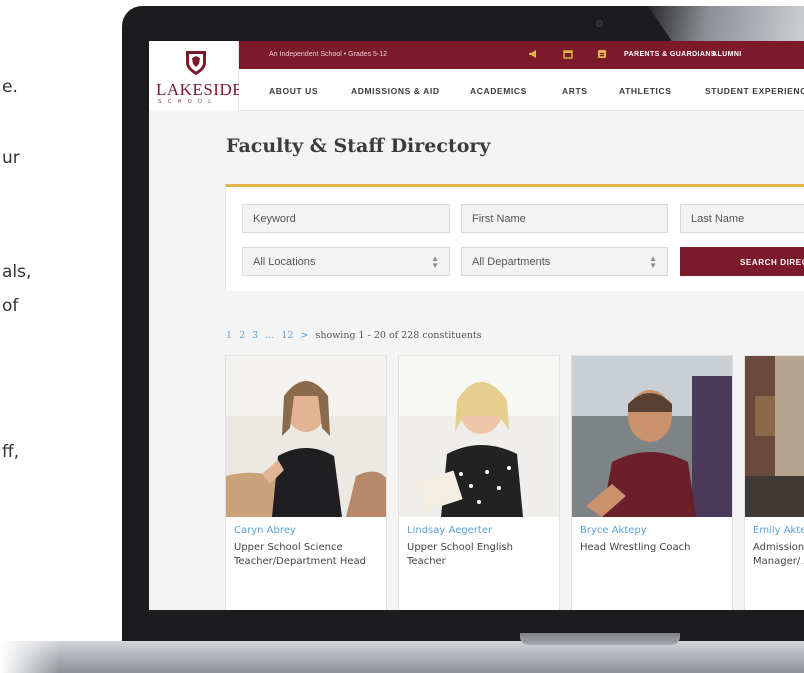  Describe the element at coordinates (293, 91) in the screenshot. I see `nav-about-us: ABOUT US` at that location.